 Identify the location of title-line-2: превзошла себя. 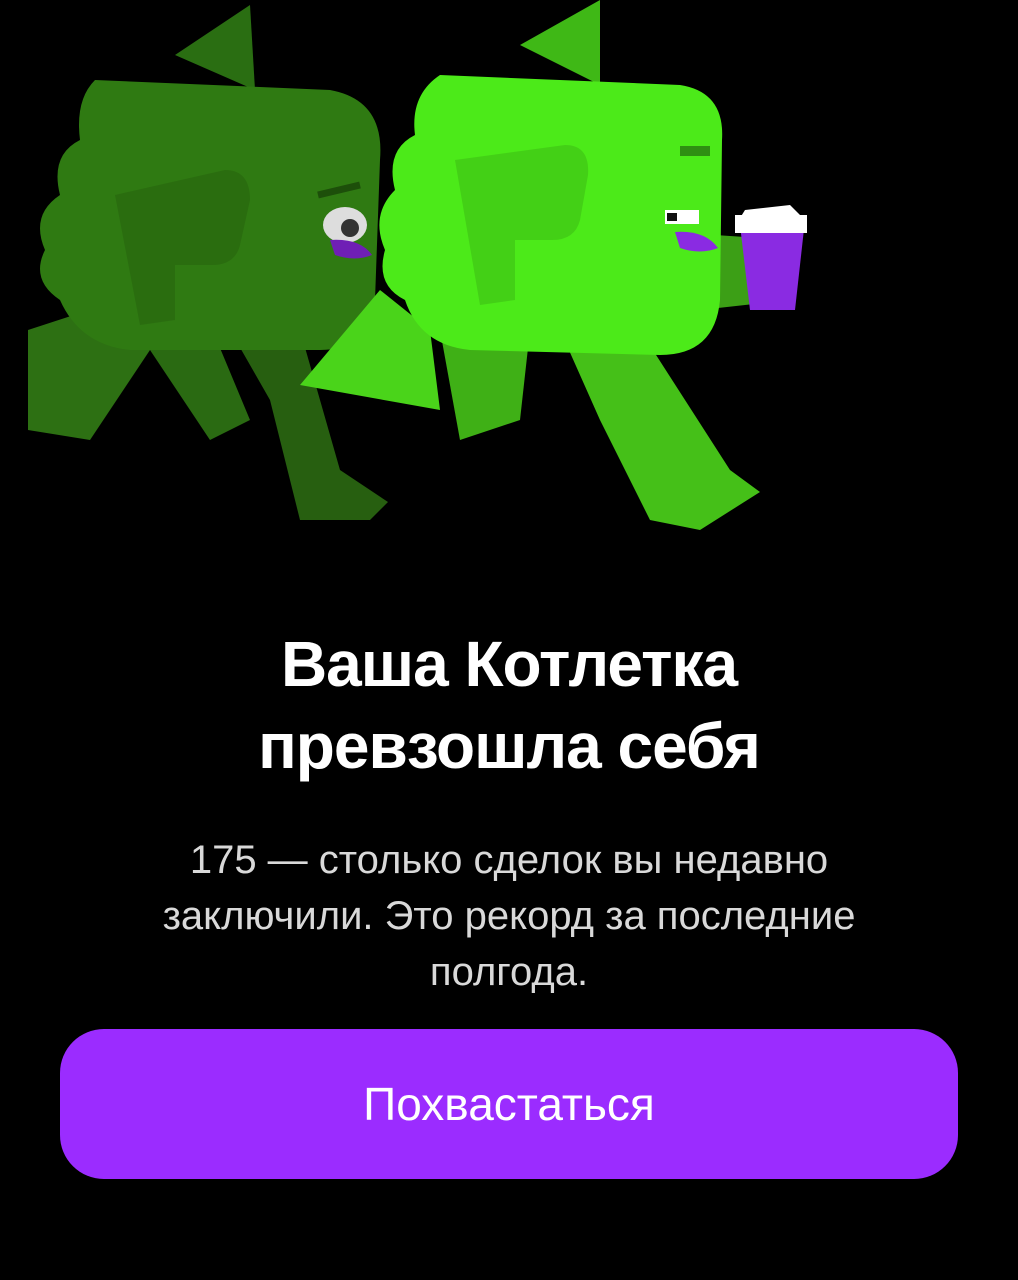
(509, 745).